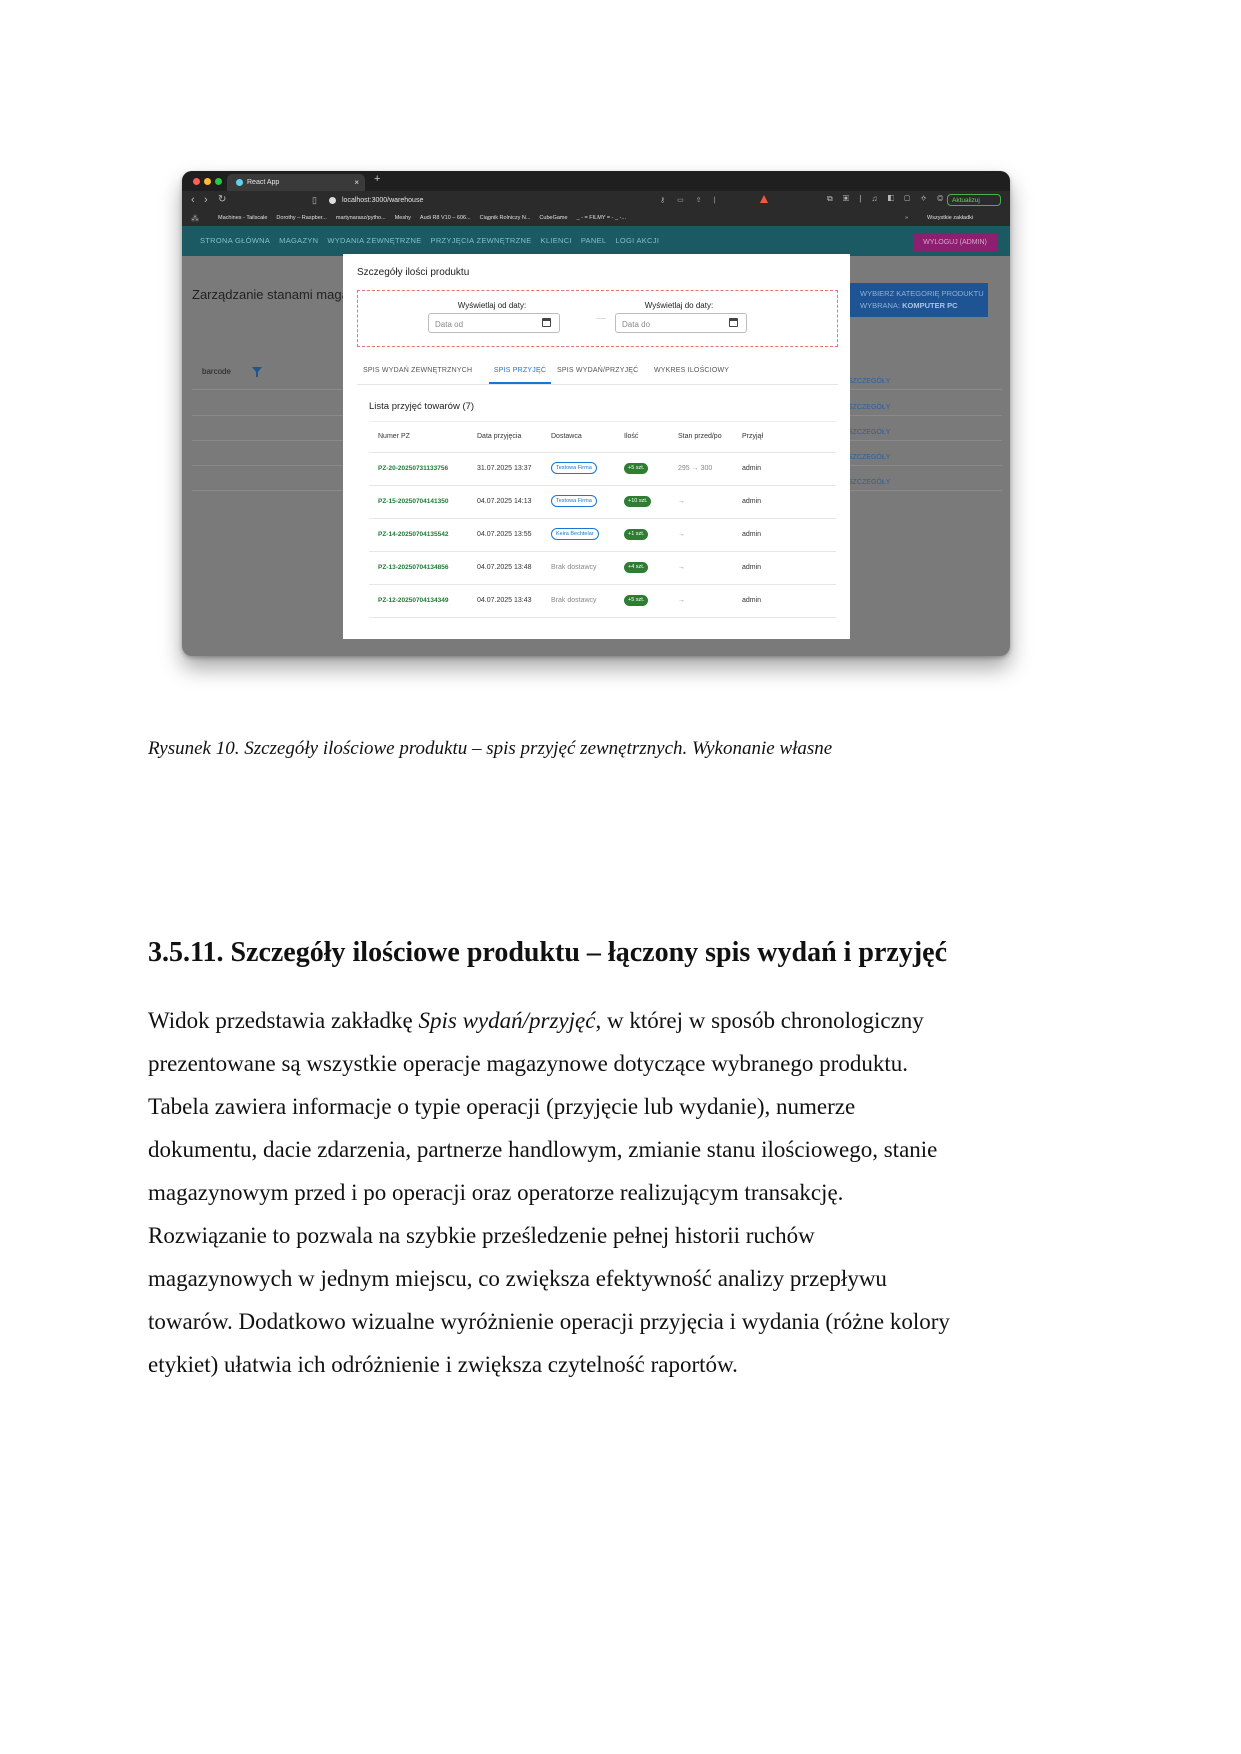 The width and height of the screenshot is (1241, 1754). Describe the element at coordinates (298, 240) in the screenshot. I see `nav-link: MAGAZYN` at that location.